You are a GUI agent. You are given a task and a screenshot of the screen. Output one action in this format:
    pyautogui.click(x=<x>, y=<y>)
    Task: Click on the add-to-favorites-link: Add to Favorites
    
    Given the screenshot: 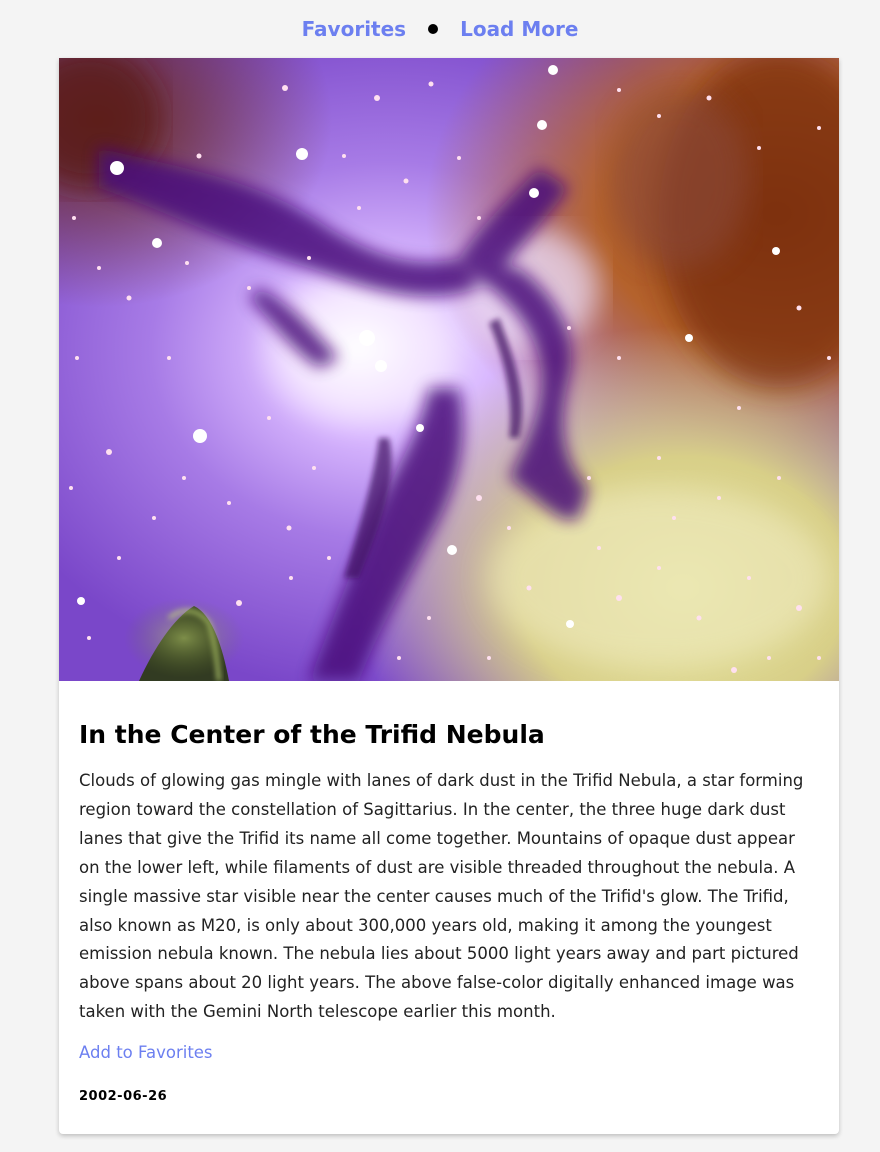 What is the action you would take?
    pyautogui.click(x=146, y=1052)
    